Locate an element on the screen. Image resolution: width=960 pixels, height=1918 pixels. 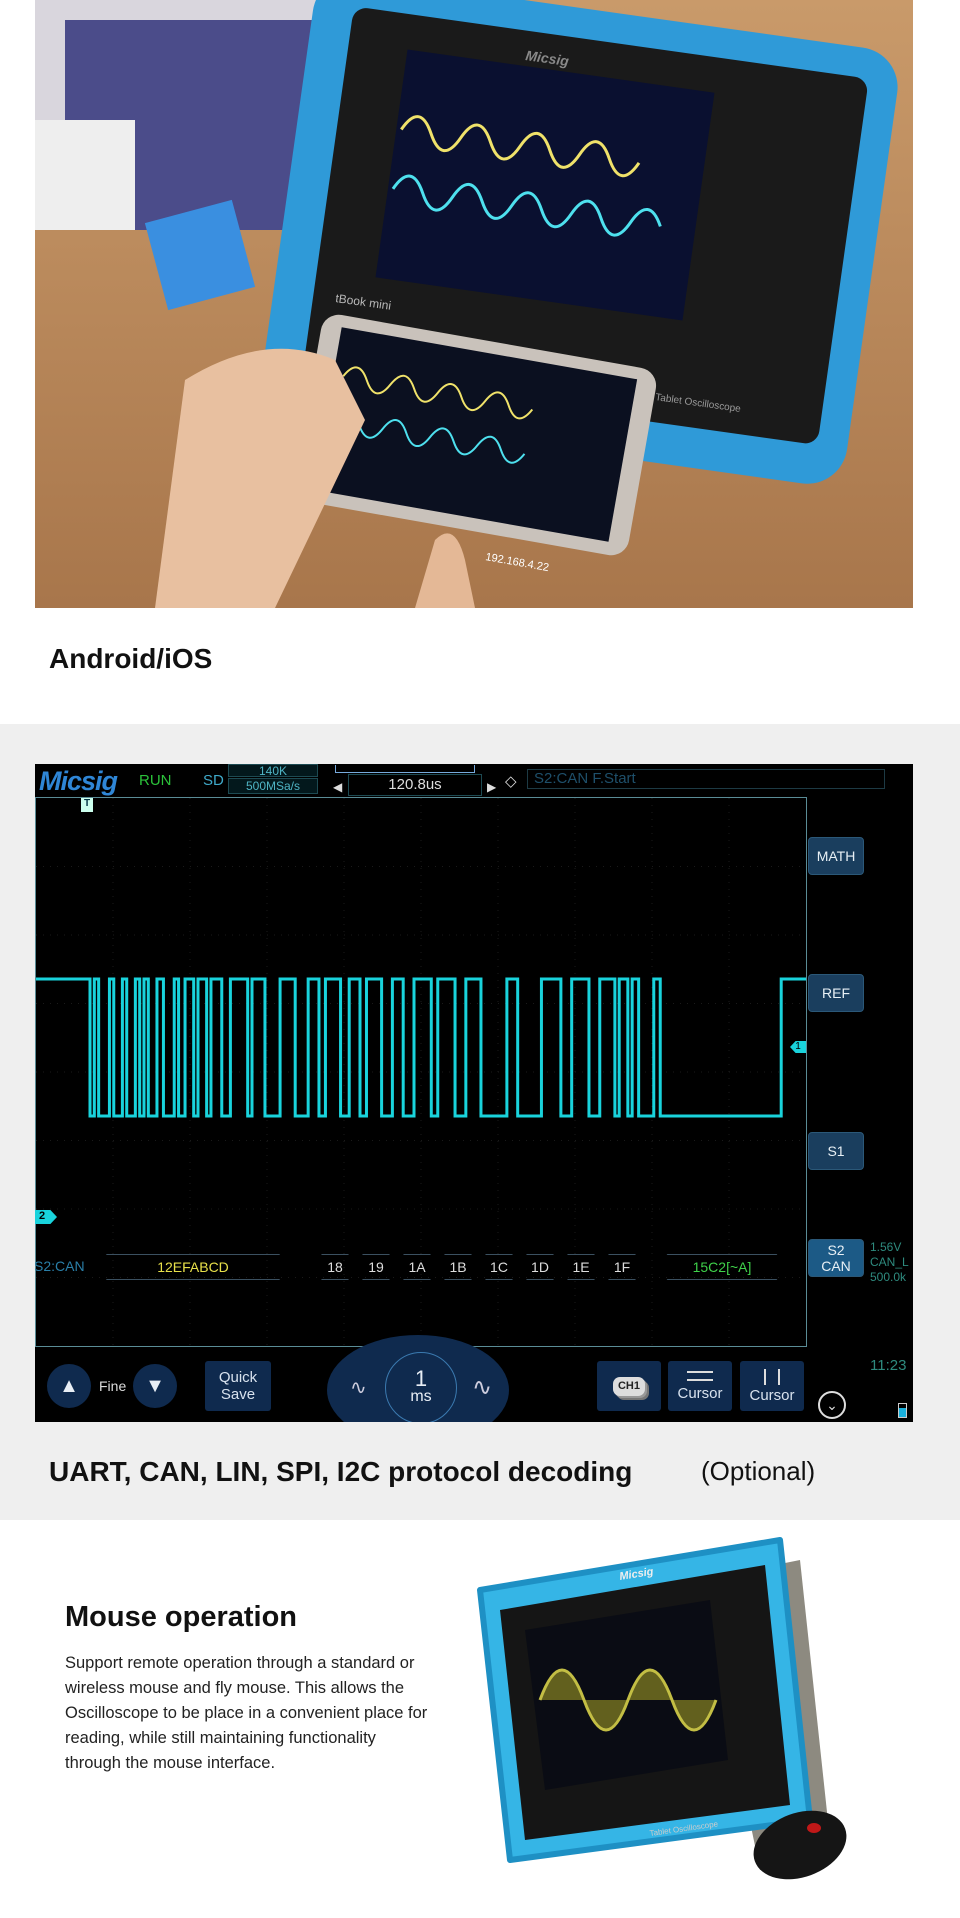
s2-signal: CAN_L is located at coordinates (889, 1262).